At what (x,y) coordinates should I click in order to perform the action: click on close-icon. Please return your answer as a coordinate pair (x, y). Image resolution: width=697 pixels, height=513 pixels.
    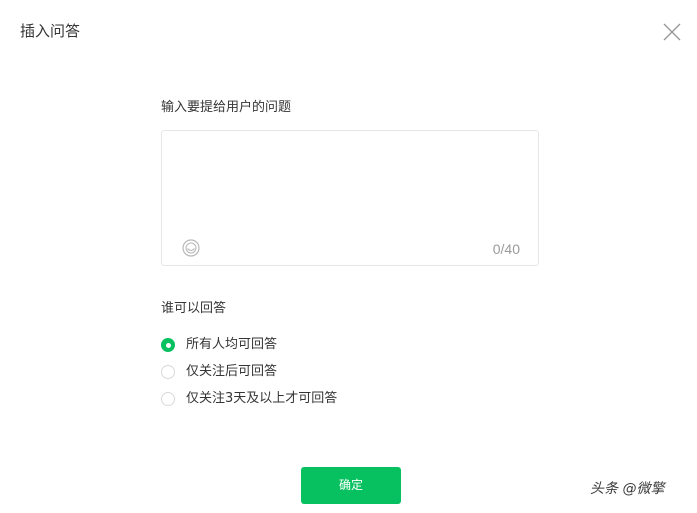
    Looking at the image, I should click on (672, 32).